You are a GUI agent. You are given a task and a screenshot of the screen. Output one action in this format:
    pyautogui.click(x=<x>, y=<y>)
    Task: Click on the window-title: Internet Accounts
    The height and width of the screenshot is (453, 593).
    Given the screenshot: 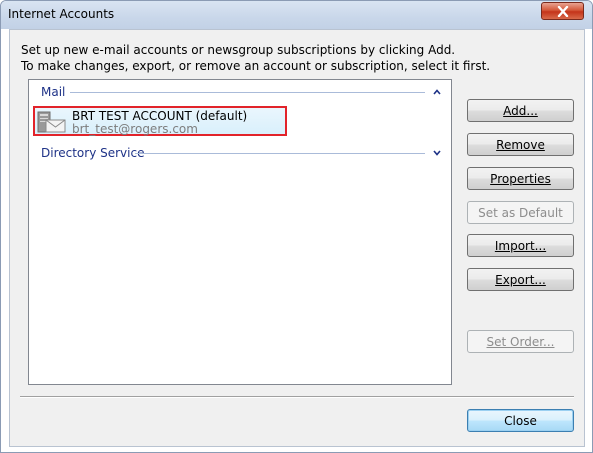 What is the action you would take?
    pyautogui.click(x=61, y=14)
    